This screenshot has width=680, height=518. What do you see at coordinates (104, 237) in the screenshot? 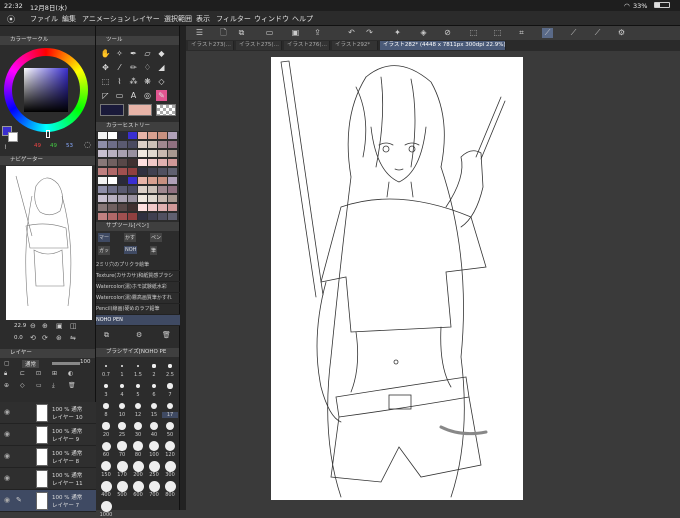
I see `sub-tool-tab-marker: マー` at bounding box center [104, 237].